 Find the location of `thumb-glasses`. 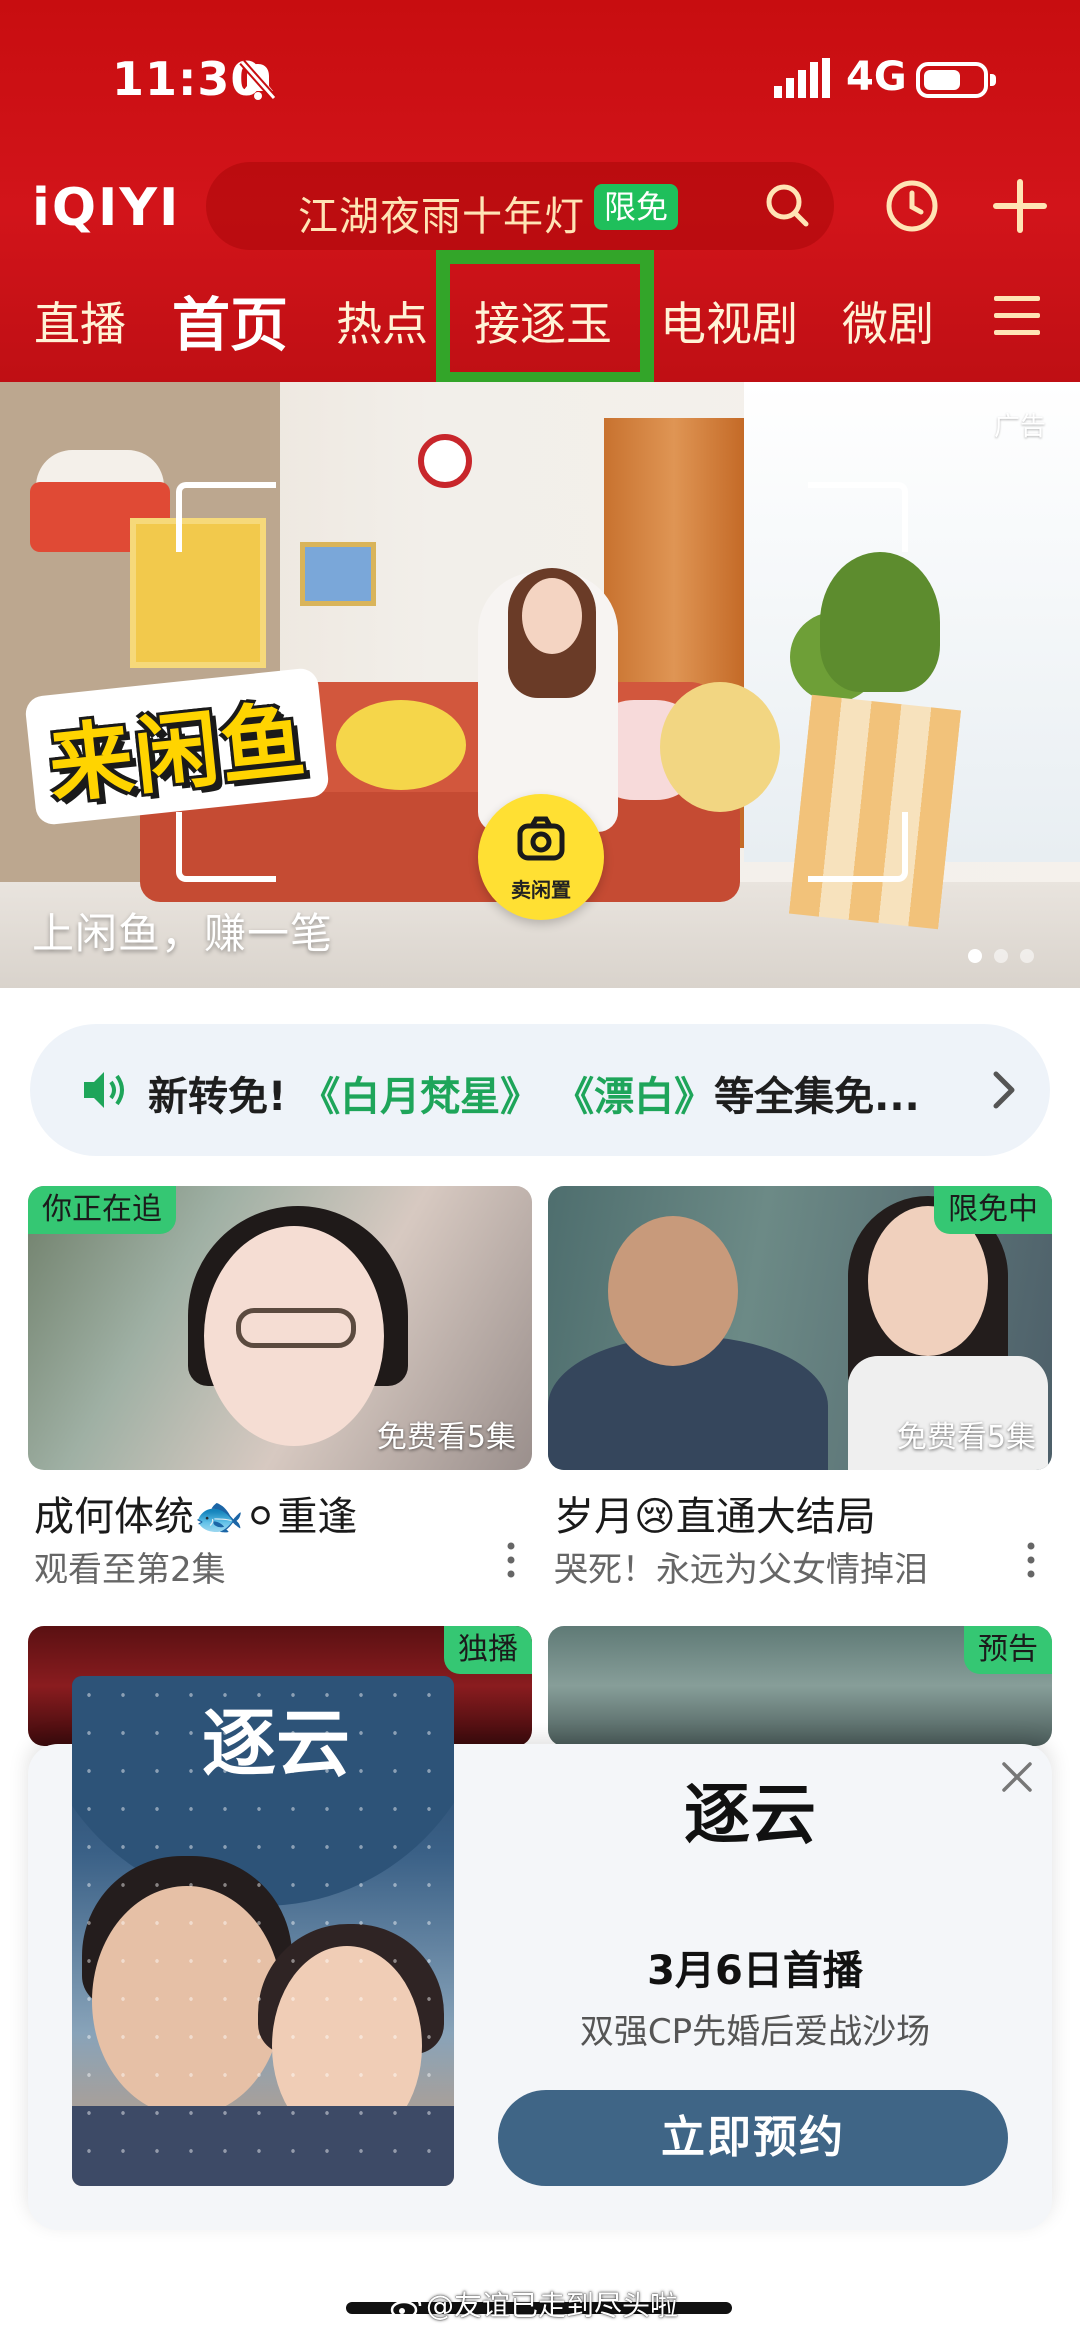

thumb-glasses is located at coordinates (296, 1328).